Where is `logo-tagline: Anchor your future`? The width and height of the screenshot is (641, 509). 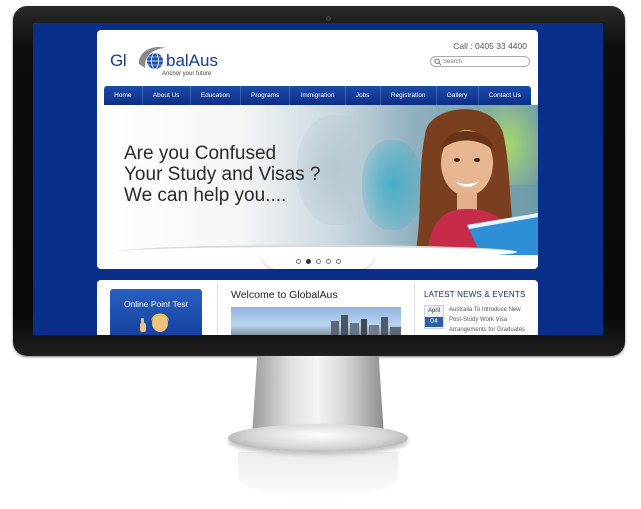
logo-tagline: Anchor your future is located at coordinates (187, 74).